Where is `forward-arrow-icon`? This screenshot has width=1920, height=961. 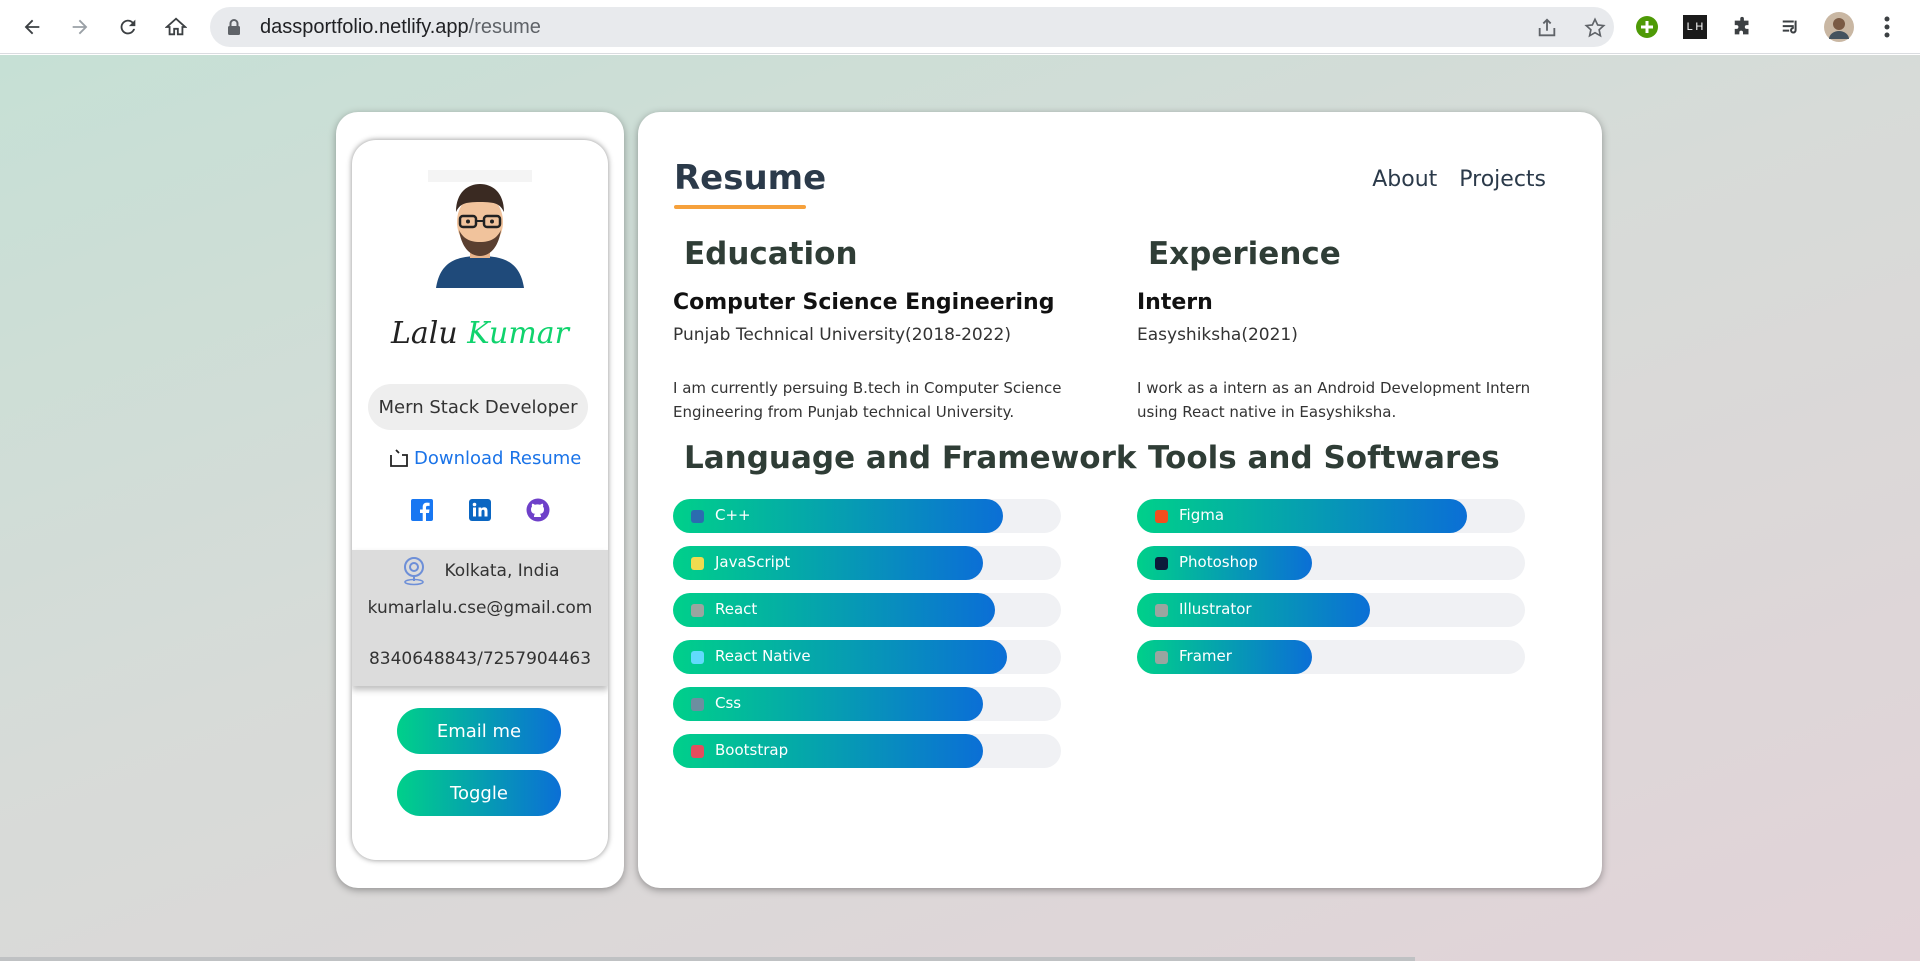 forward-arrow-icon is located at coordinates (80, 27).